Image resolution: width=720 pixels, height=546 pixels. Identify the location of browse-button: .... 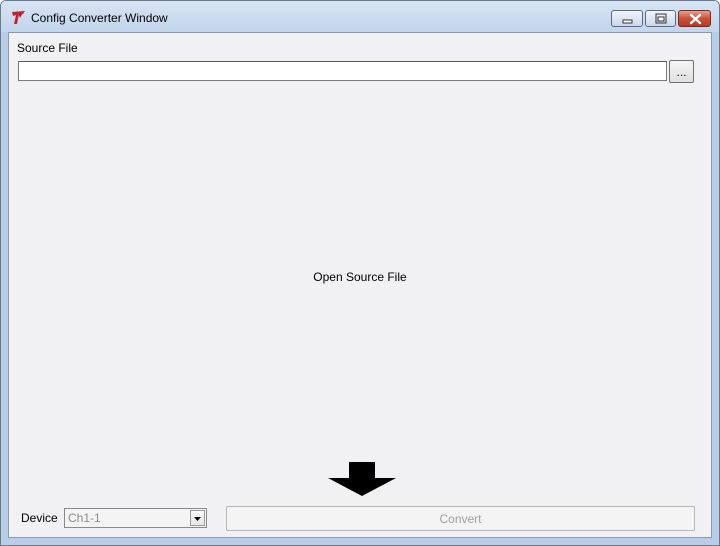
(681, 71).